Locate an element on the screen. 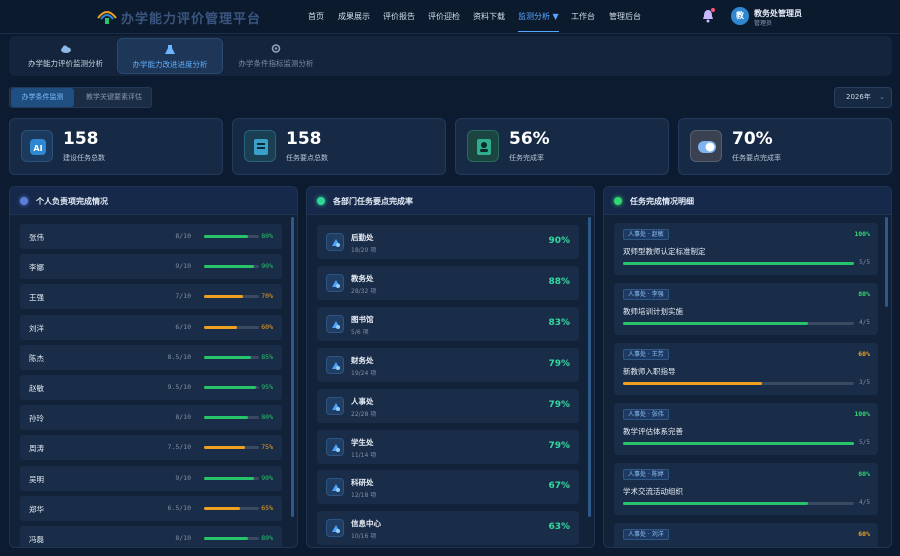 This screenshot has width=900, height=556. person-name: 陈杰 is located at coordinates (36, 358).